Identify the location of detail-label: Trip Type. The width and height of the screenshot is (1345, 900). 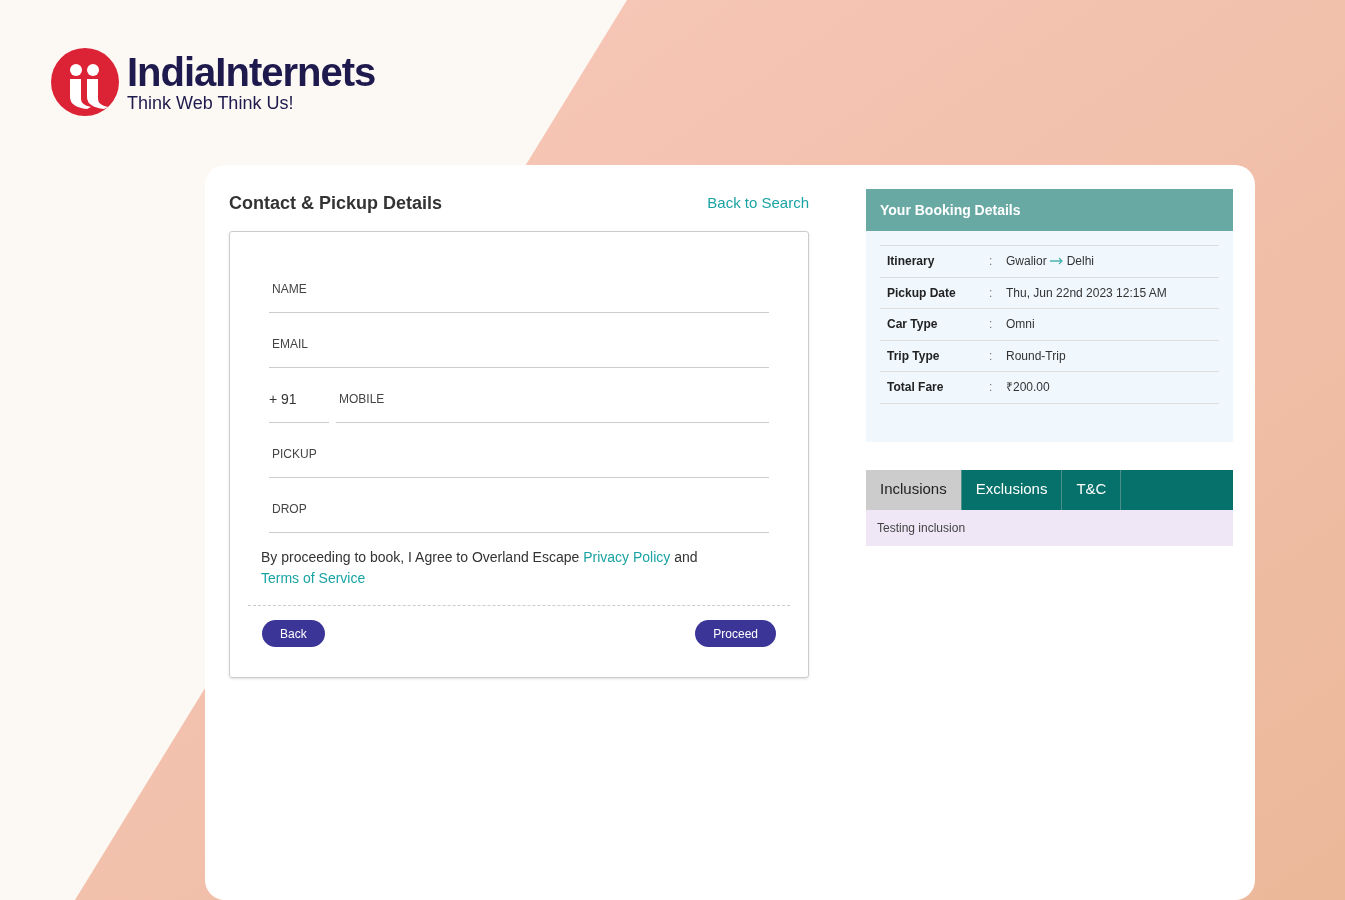
(914, 356).